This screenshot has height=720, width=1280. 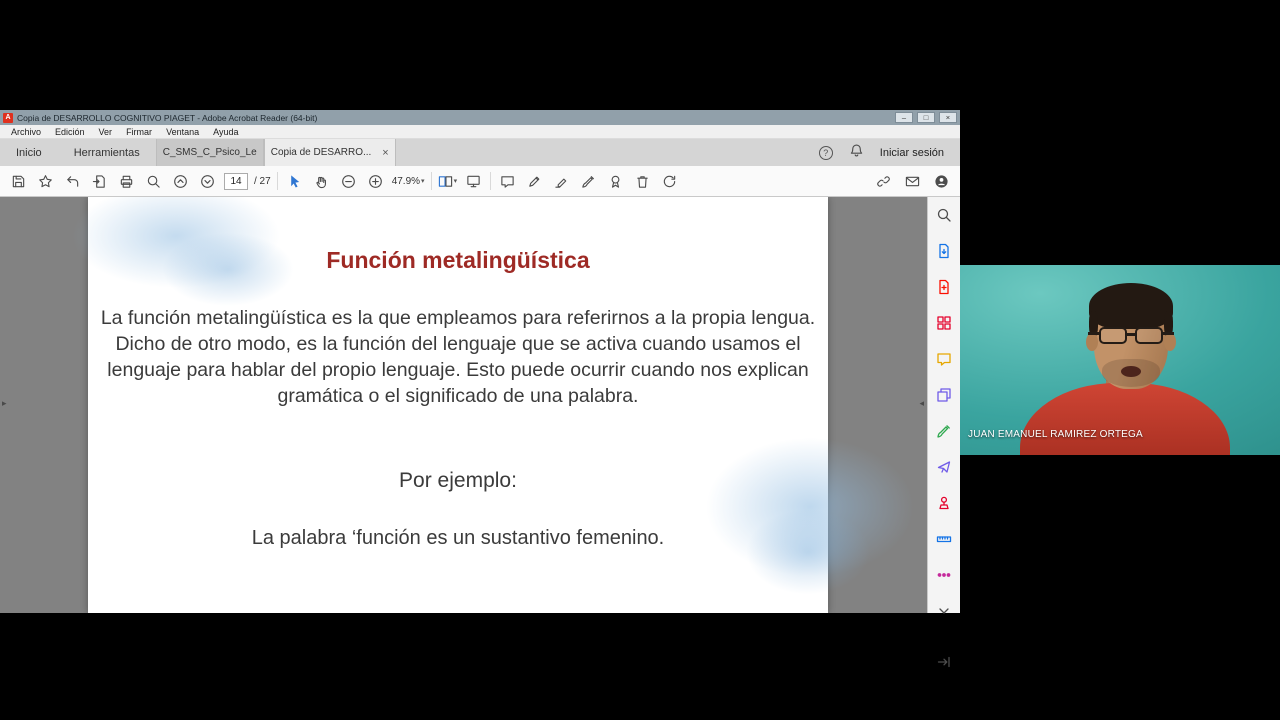 What do you see at coordinates (458, 480) in the screenshot?
I see `slide-example-label: Por ejemplo:` at bounding box center [458, 480].